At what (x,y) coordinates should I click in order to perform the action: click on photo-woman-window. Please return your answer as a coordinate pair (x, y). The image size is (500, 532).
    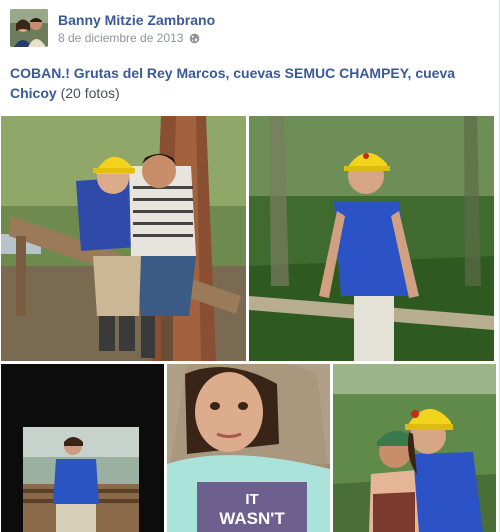
    Looking at the image, I should click on (82, 448).